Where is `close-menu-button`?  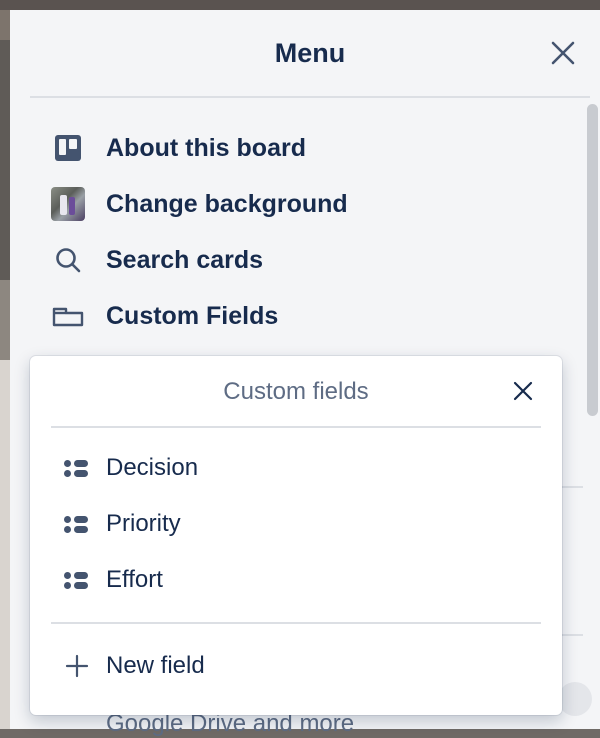
close-menu-button is located at coordinates (563, 53).